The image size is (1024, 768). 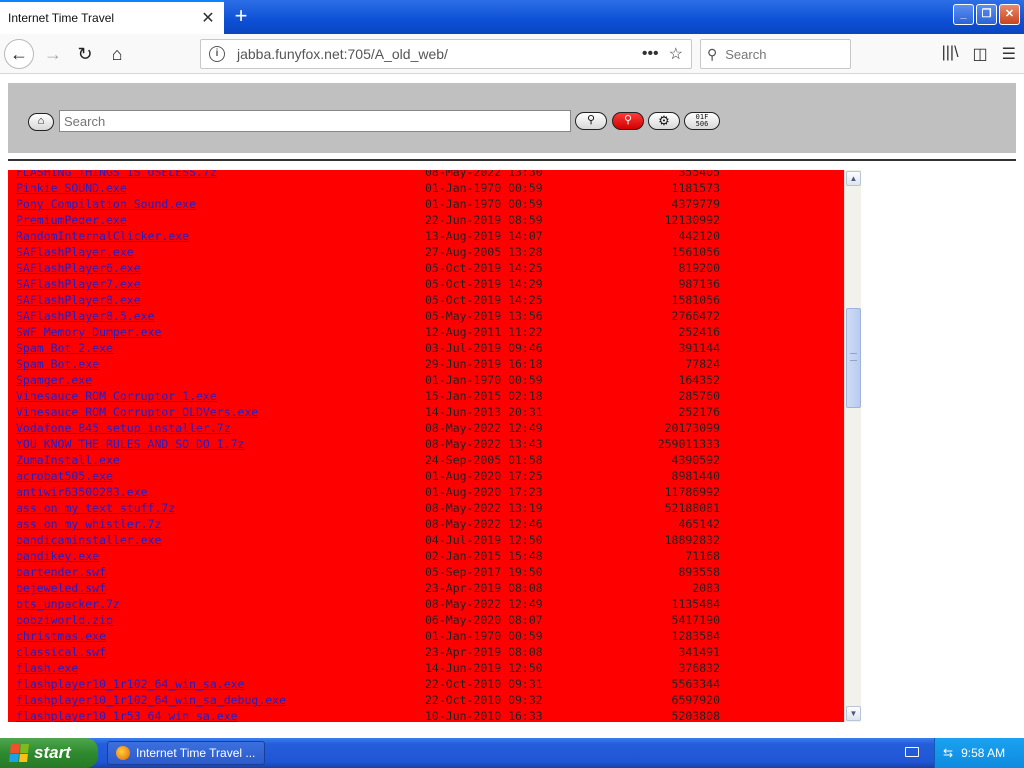 I want to click on file-size: 465142, so click(x=699, y=524).